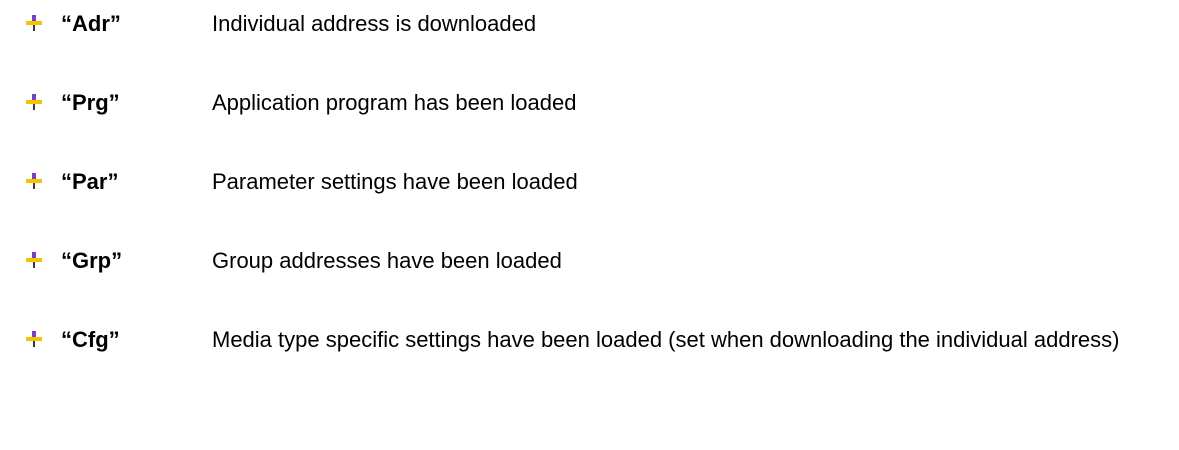 Image resolution: width=1179 pixels, height=450 pixels. What do you see at coordinates (387, 260) in the screenshot?
I see `flag-description: Group addresses have been loaded` at bounding box center [387, 260].